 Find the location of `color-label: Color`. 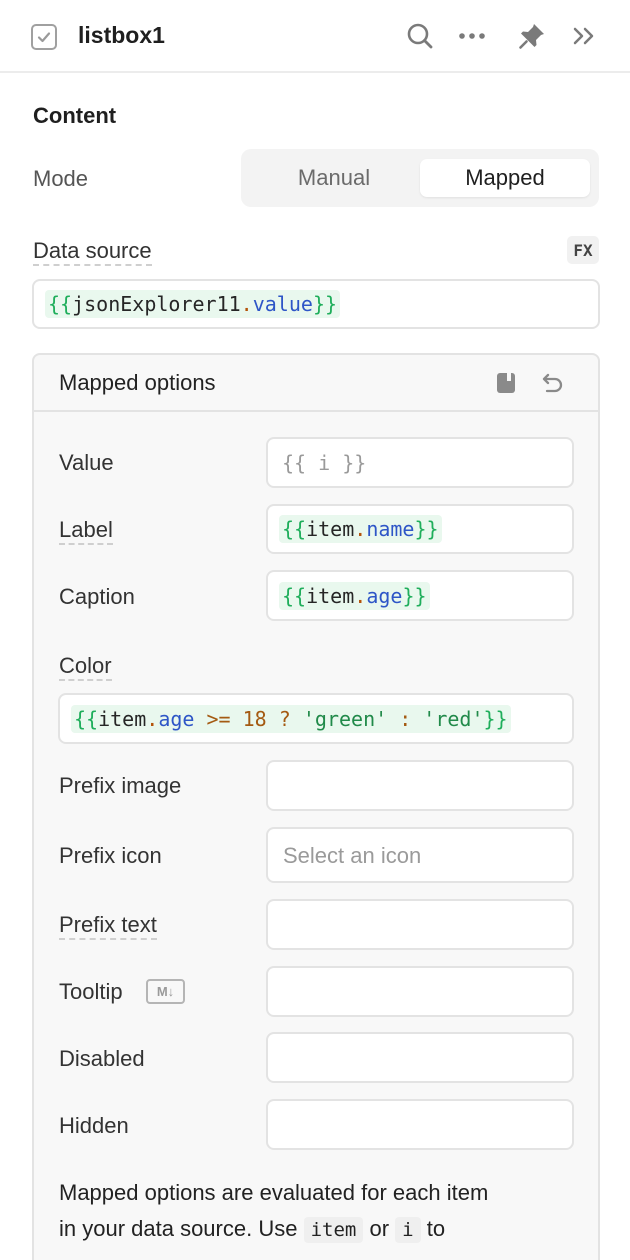

color-label: Color is located at coordinates (85, 667).